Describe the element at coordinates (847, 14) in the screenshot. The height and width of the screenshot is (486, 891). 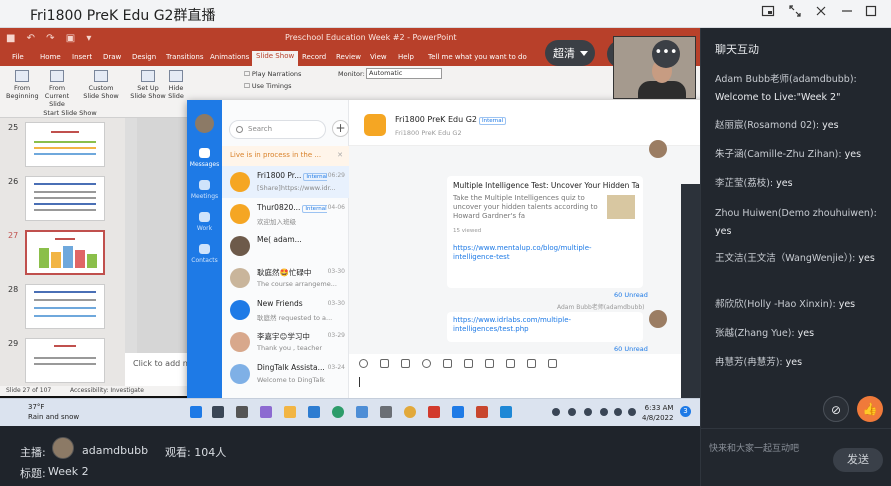
I see `minimize-icon` at that location.